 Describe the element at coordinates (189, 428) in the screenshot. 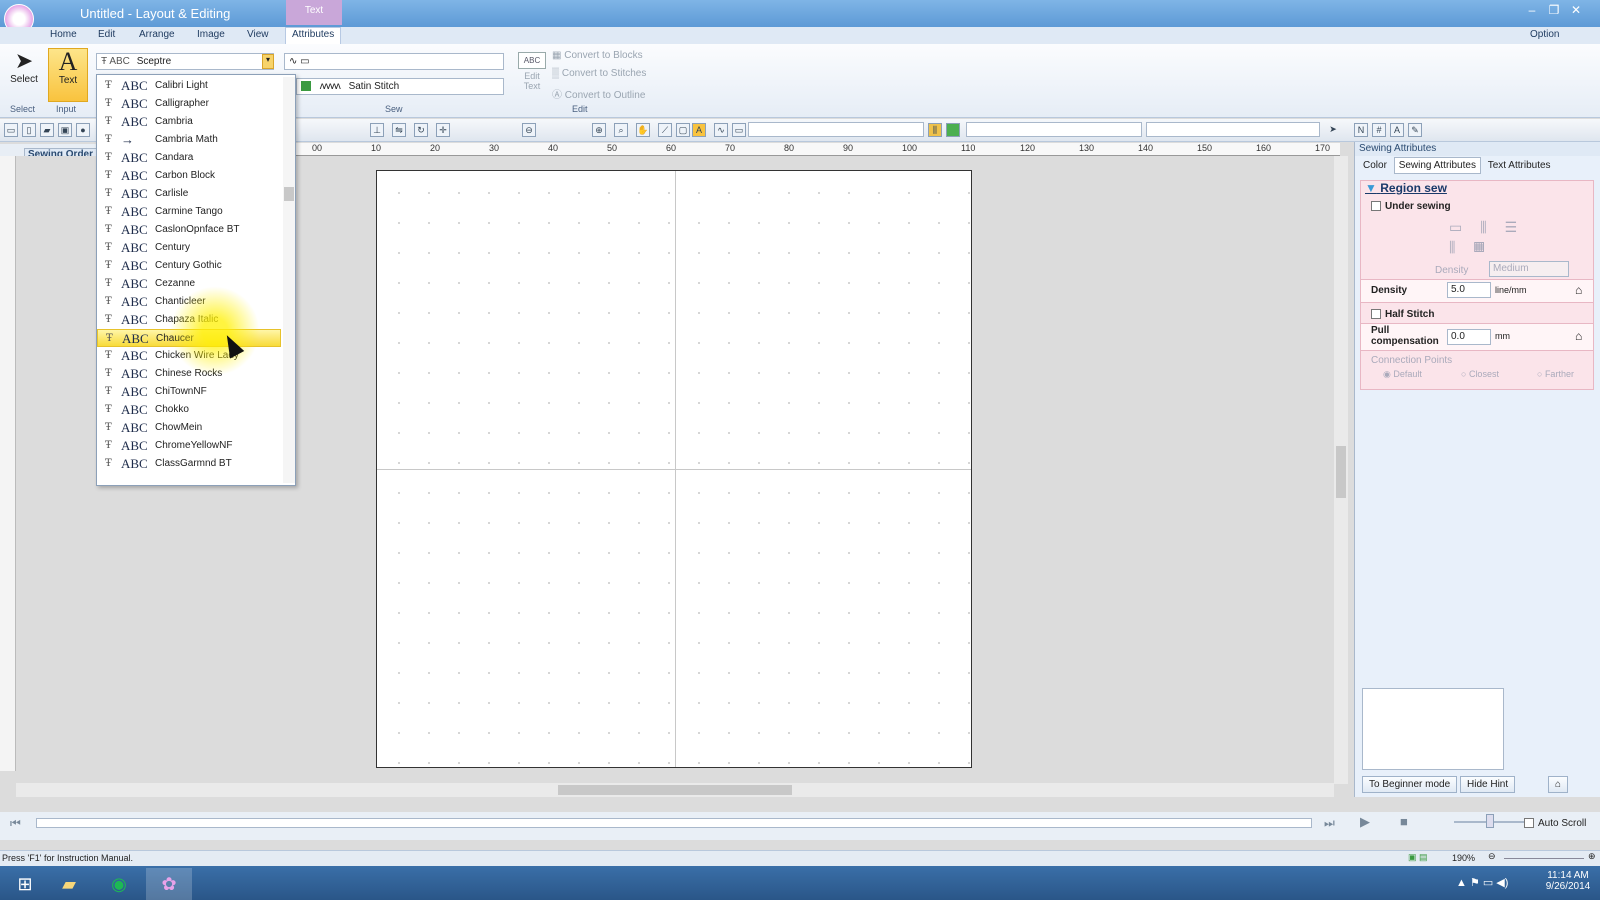

I see `font-list-item: Ŧ ABC ChowMein` at that location.